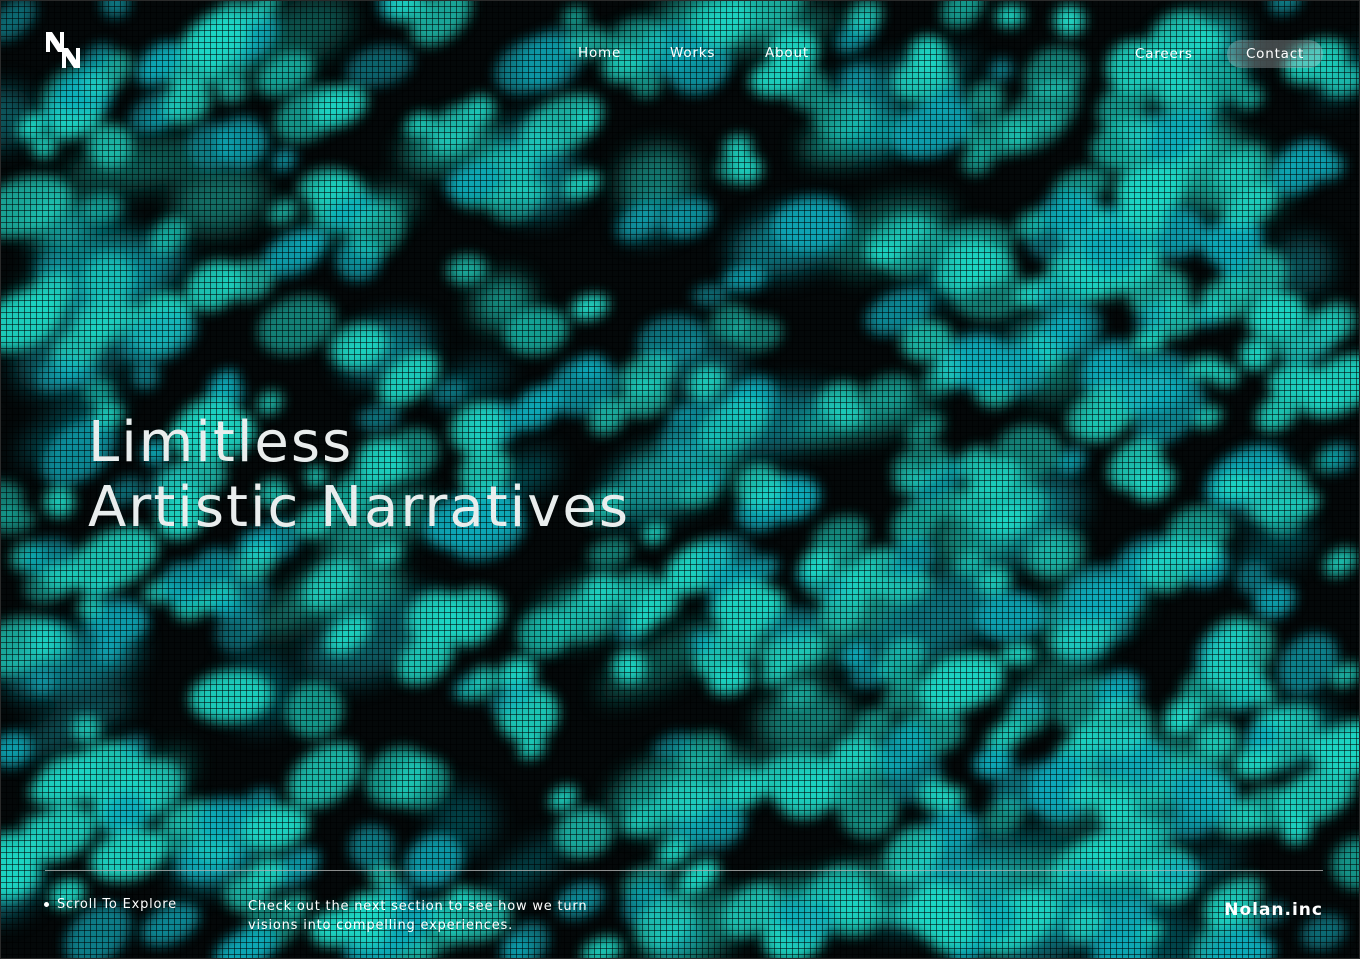 The height and width of the screenshot is (959, 1360). What do you see at coordinates (1164, 54) in the screenshot?
I see `careers-link: Careers` at bounding box center [1164, 54].